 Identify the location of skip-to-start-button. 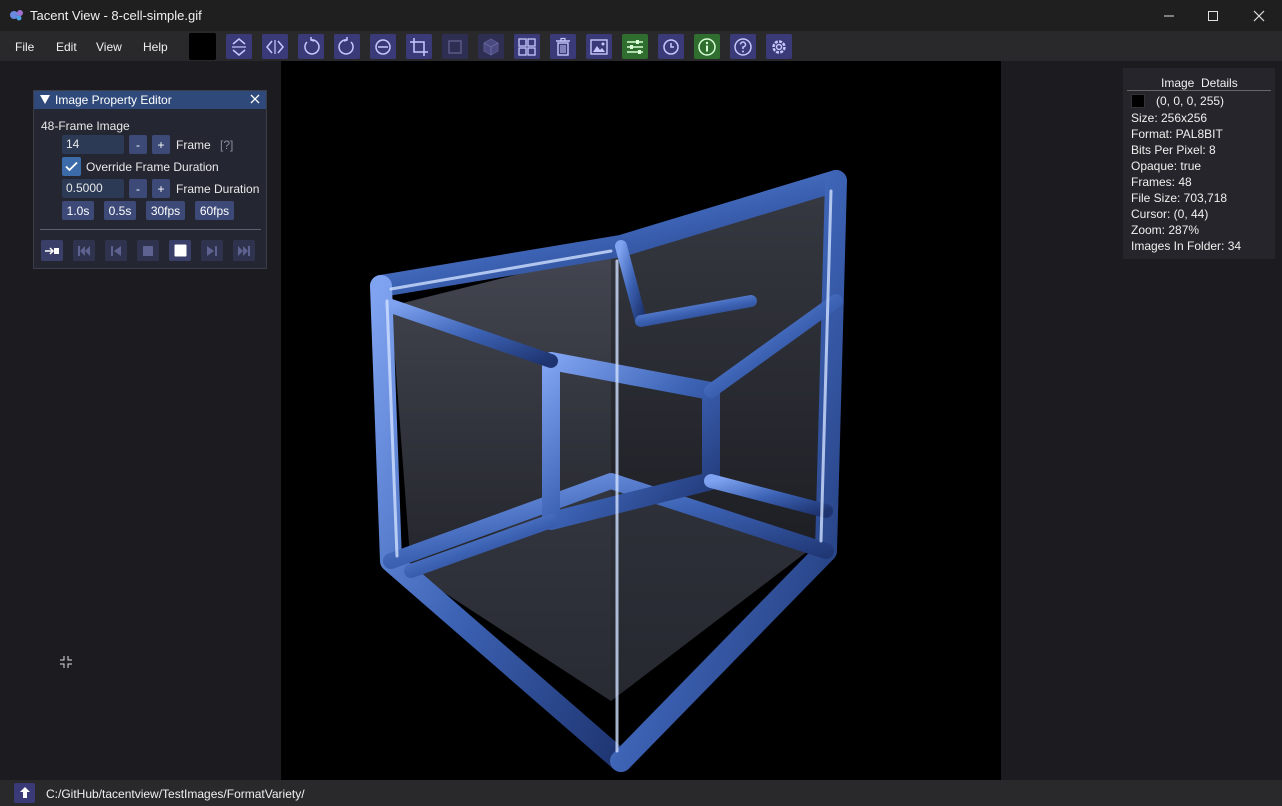
(84, 250).